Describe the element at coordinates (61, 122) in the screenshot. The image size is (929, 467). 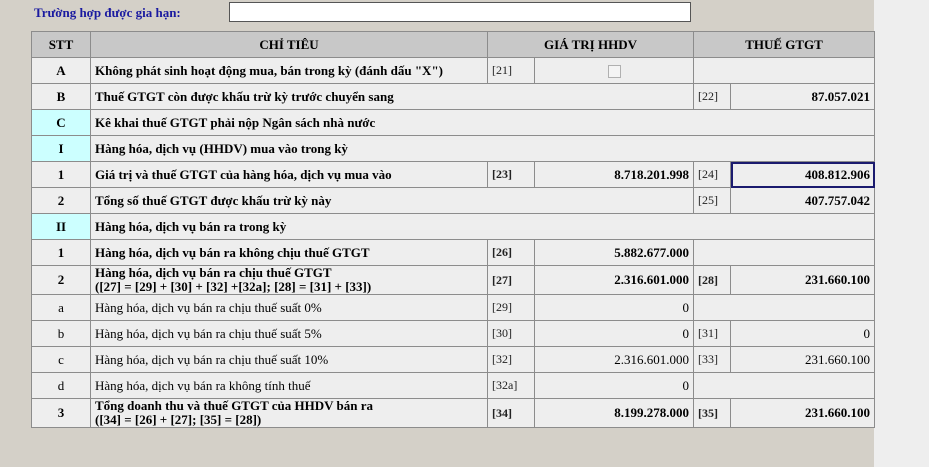
I see `stt: C` at that location.